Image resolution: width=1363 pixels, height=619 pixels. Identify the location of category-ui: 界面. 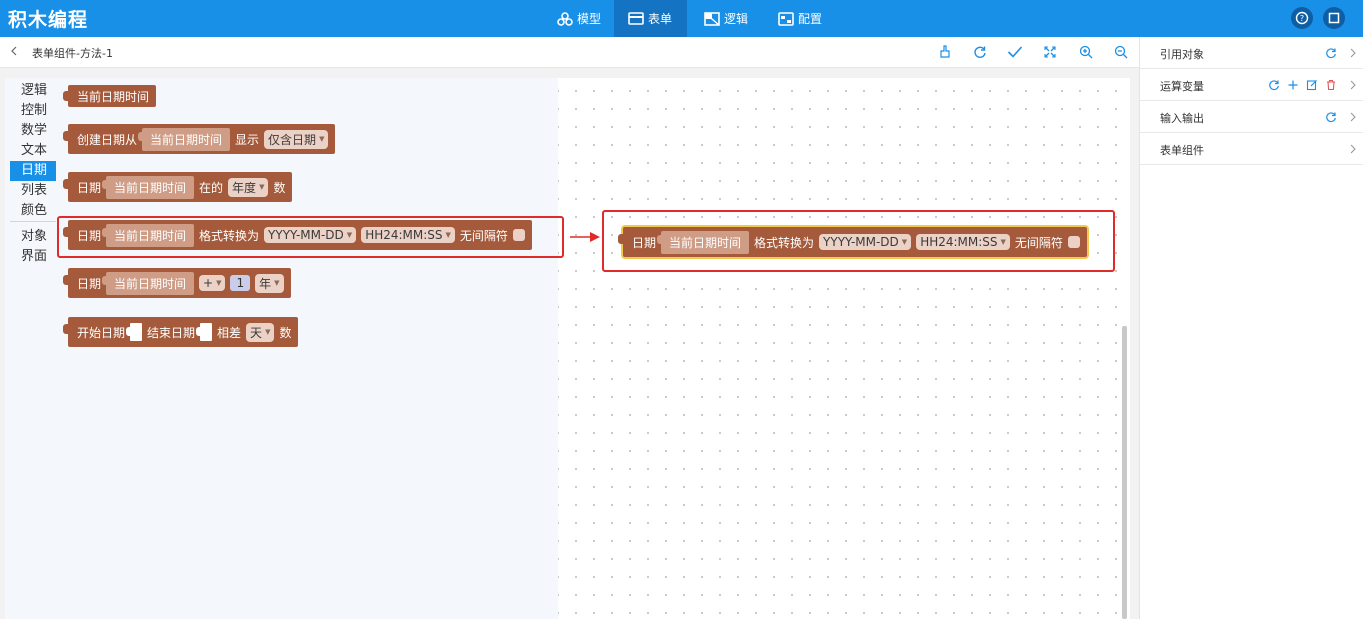
(33, 257).